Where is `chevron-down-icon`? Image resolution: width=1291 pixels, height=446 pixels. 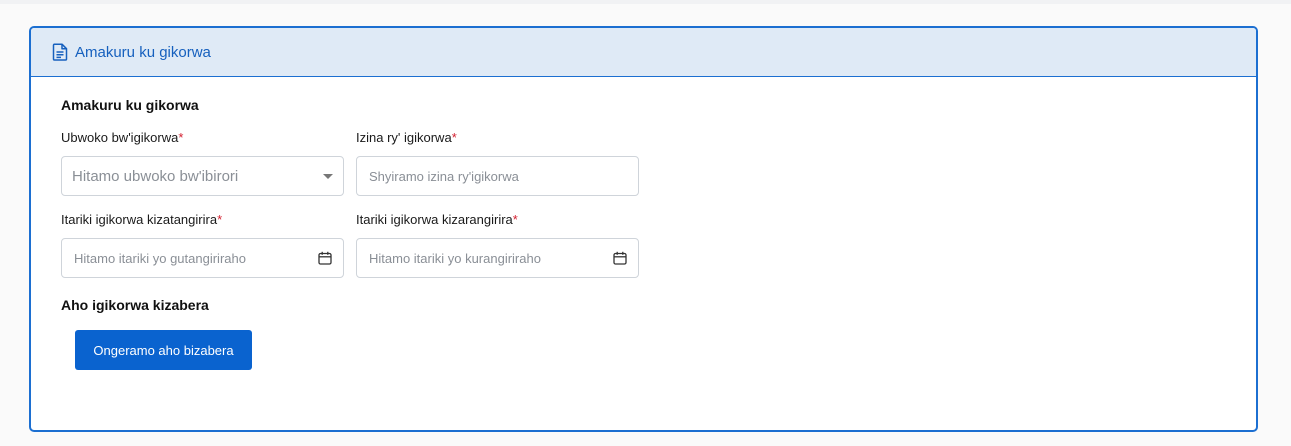 chevron-down-icon is located at coordinates (328, 176).